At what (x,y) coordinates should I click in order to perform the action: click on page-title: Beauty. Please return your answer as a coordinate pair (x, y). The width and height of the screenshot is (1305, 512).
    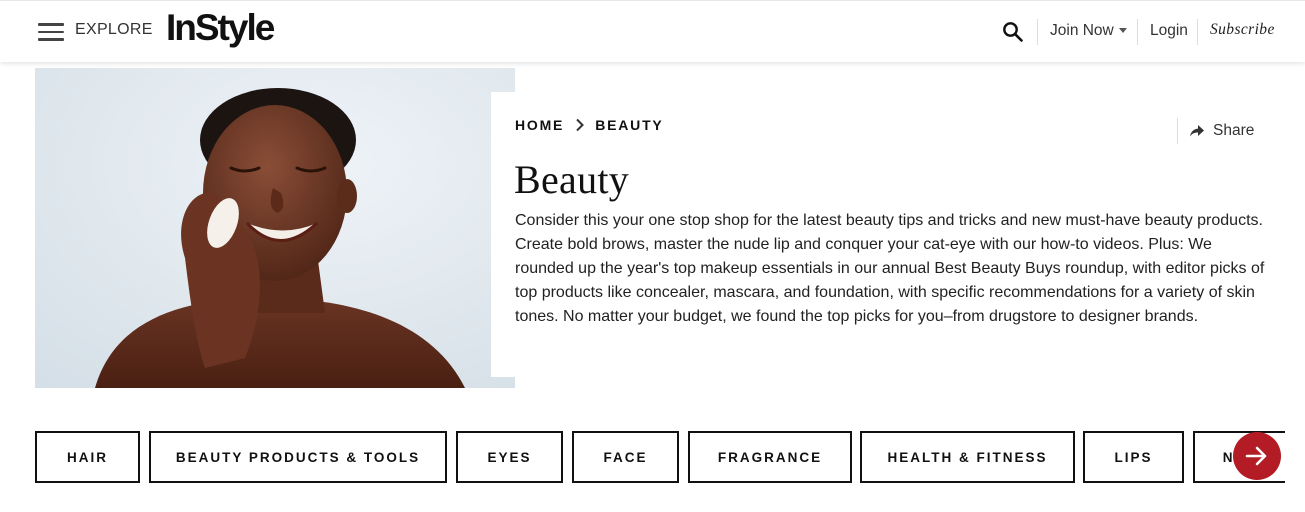
    Looking at the image, I should click on (572, 179).